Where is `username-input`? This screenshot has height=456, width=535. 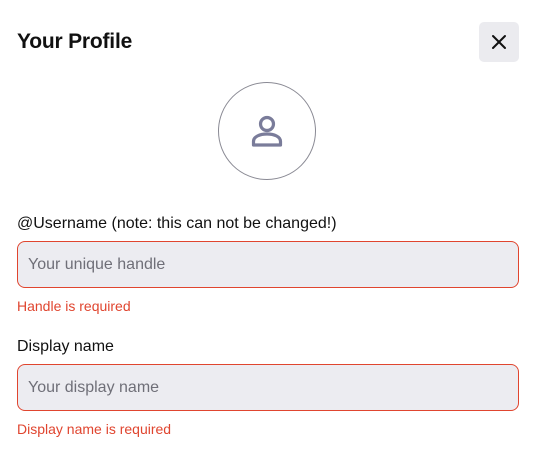 username-input is located at coordinates (268, 264).